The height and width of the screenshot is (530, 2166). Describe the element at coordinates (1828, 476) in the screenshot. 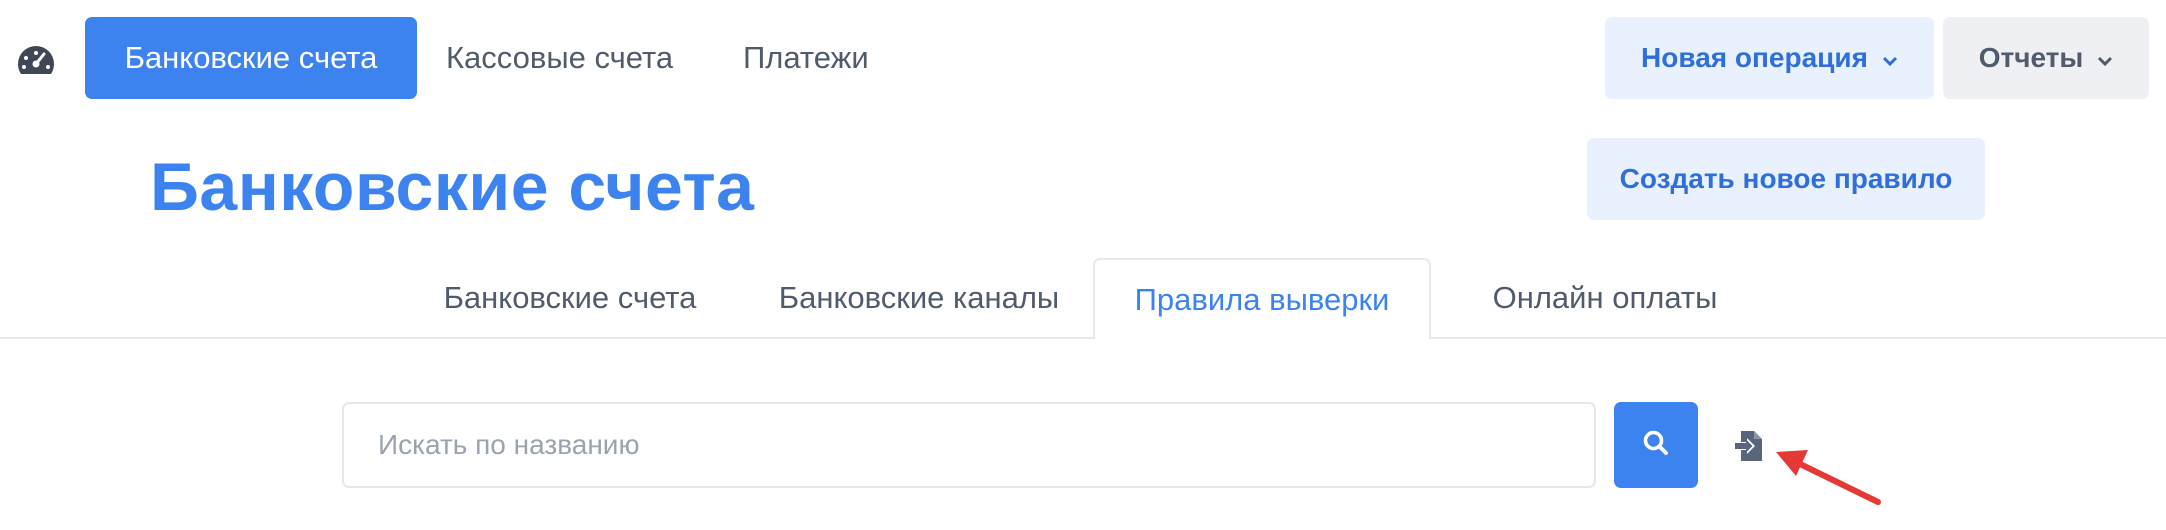

I see `red-arrow-annotation` at that location.